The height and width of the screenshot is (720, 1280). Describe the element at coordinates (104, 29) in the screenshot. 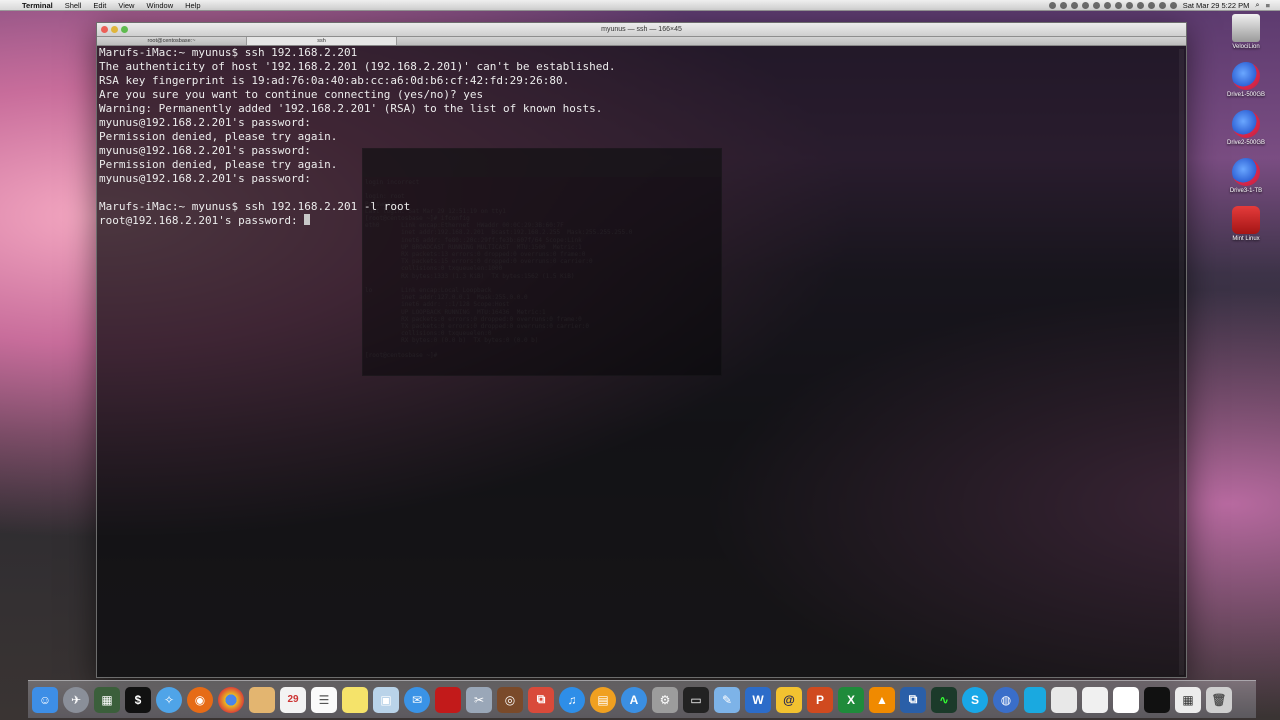

I see `close-button` at that location.